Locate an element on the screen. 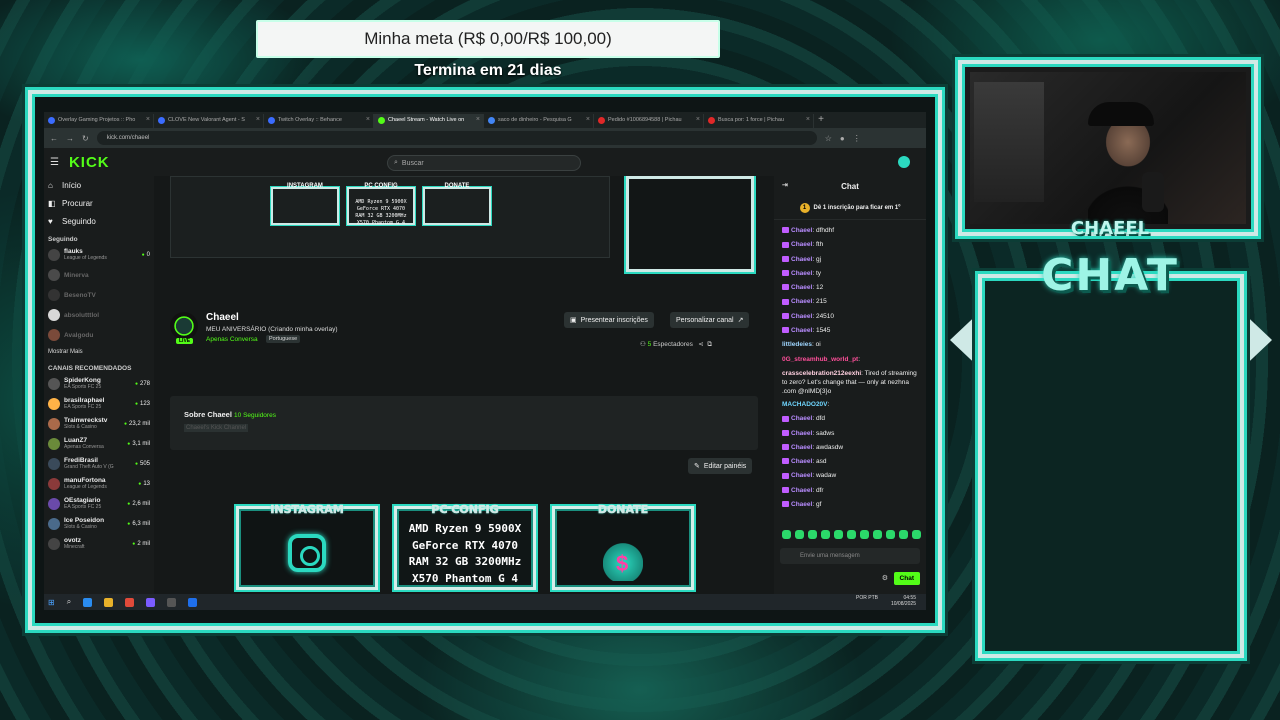  browser-tab: saco de dinheiro - Pesquisa G × is located at coordinates (539, 121).